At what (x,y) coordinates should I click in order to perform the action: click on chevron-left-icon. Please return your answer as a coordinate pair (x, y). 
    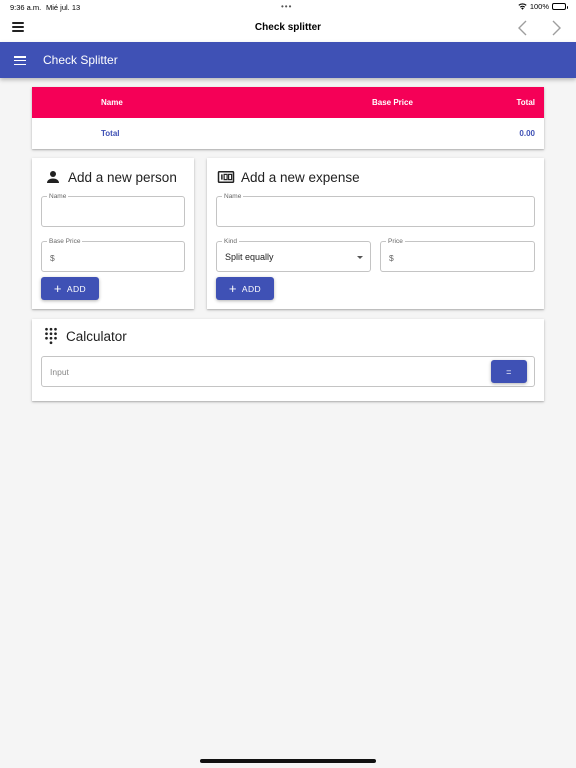
    Looking at the image, I should click on (523, 28).